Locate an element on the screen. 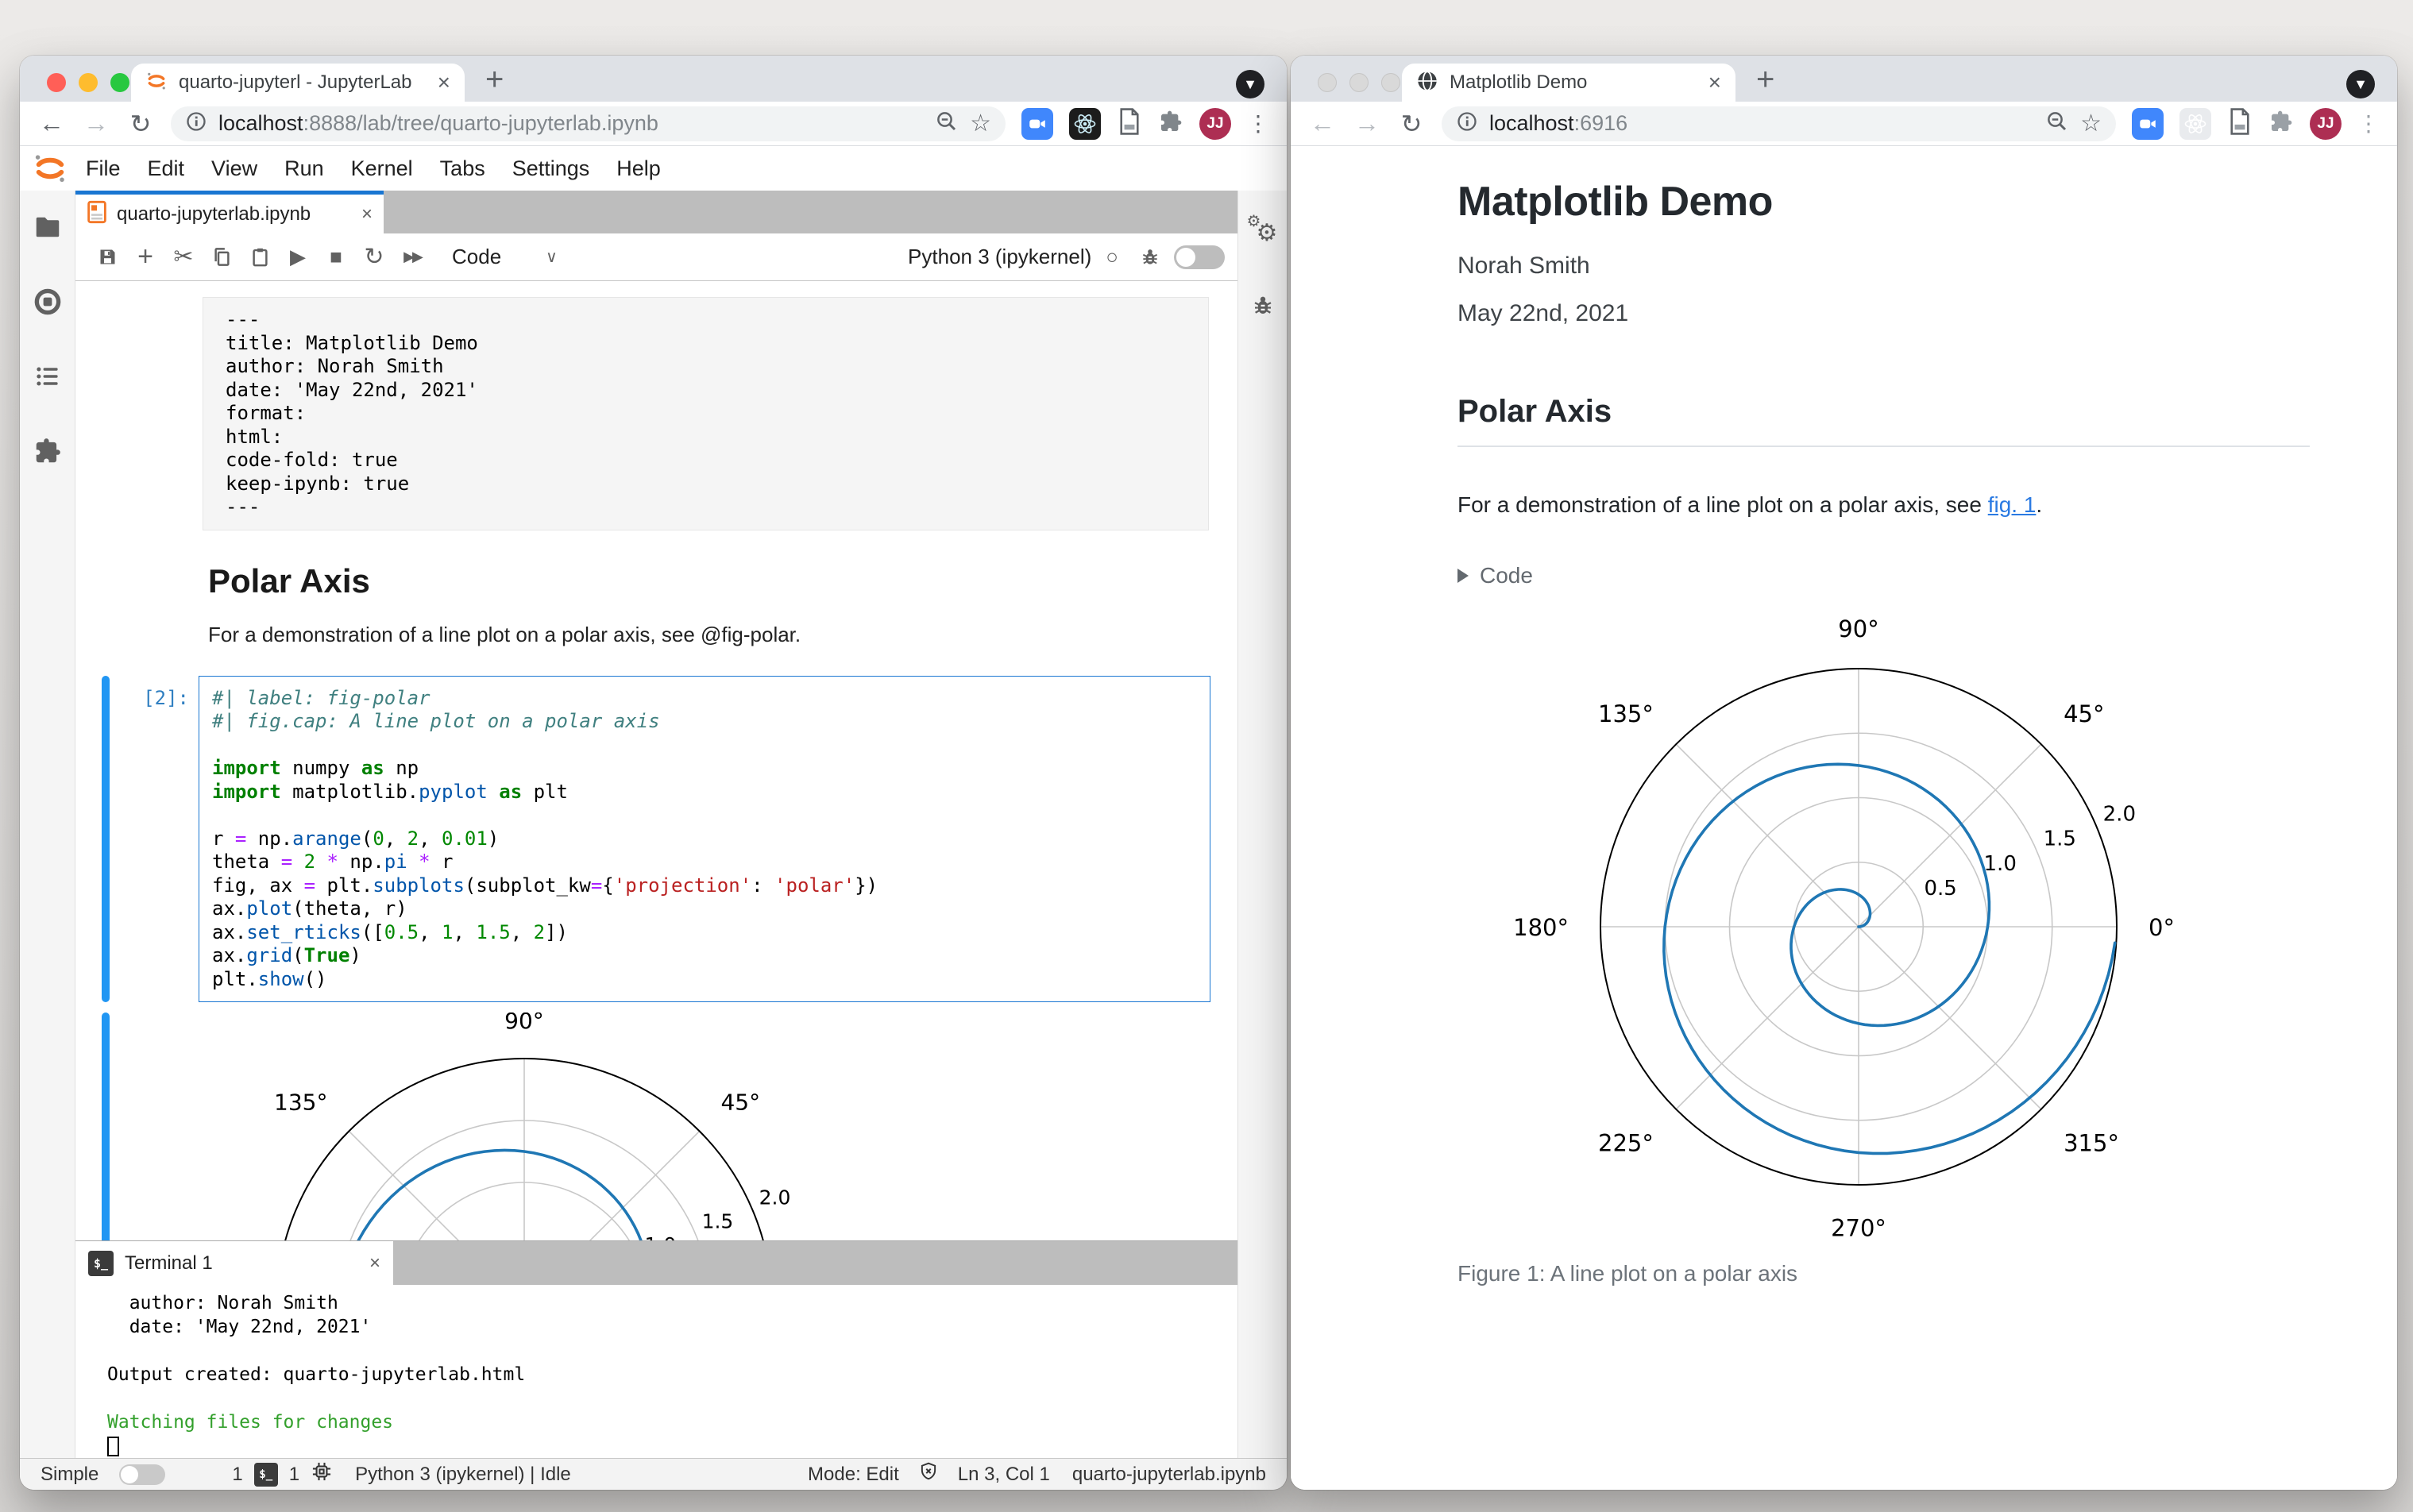 The image size is (2413, 1512). run-cell-button: ▶ is located at coordinates (298, 257).